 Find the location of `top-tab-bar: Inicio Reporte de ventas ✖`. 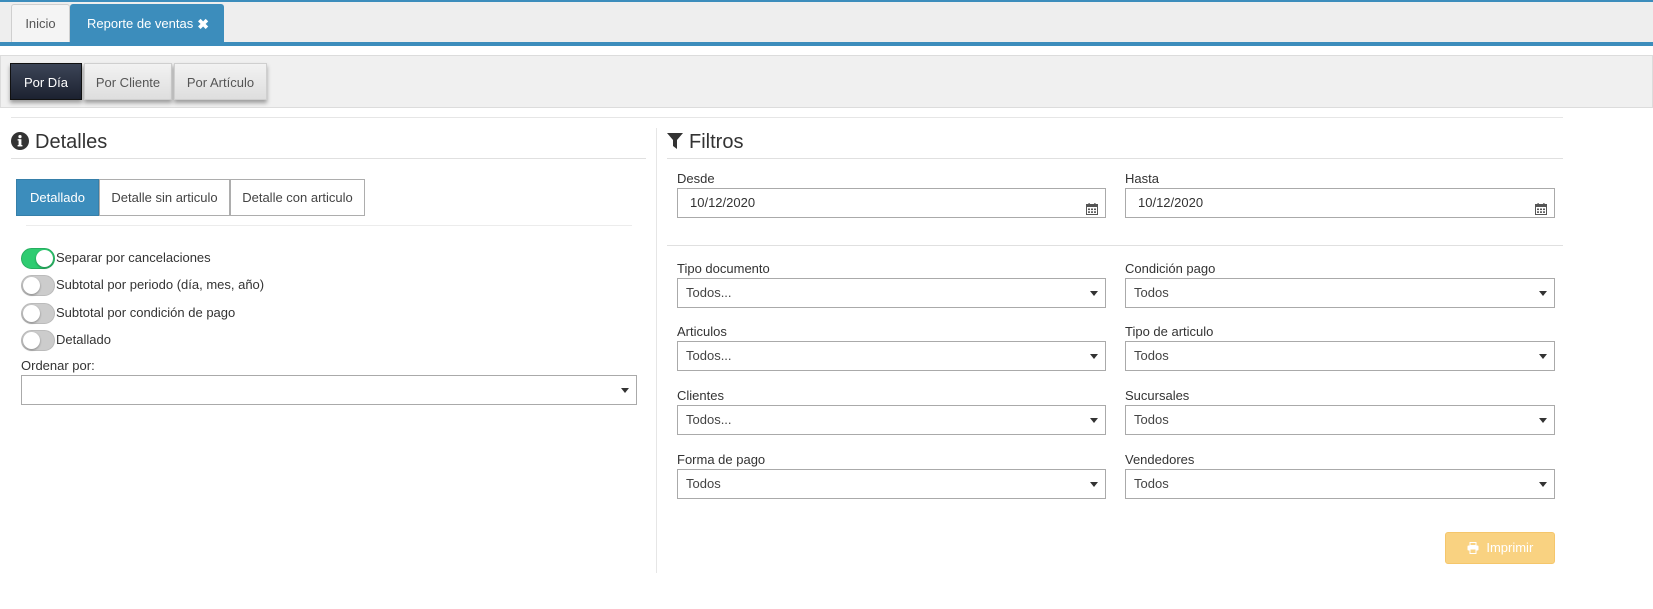

top-tab-bar: Inicio Reporte de ventas ✖ is located at coordinates (826, 23).